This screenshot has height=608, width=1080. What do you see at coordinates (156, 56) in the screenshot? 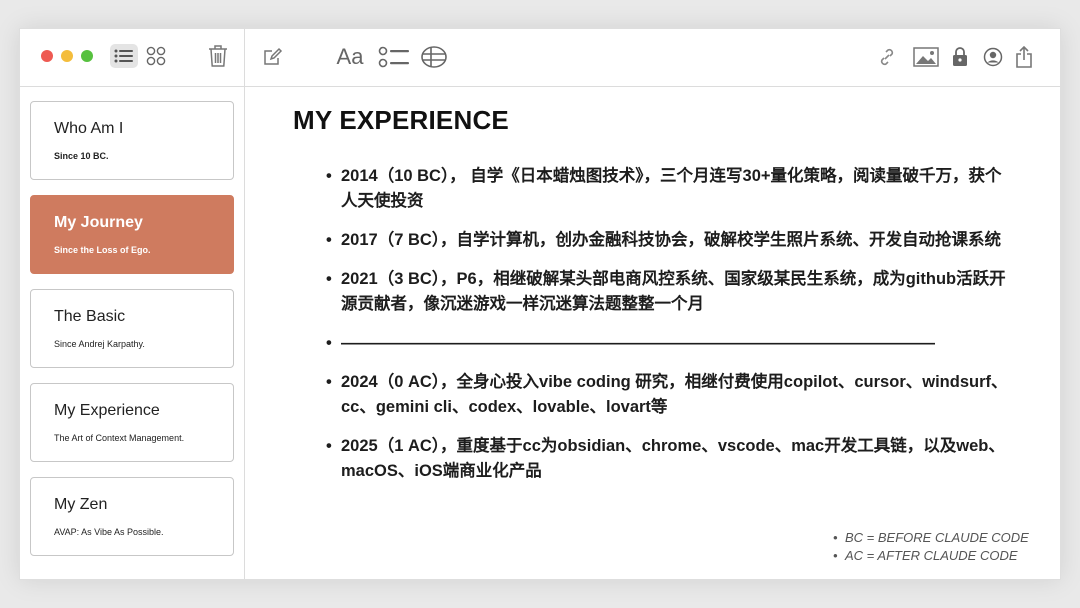
I see `gallery-view-icon` at bounding box center [156, 56].